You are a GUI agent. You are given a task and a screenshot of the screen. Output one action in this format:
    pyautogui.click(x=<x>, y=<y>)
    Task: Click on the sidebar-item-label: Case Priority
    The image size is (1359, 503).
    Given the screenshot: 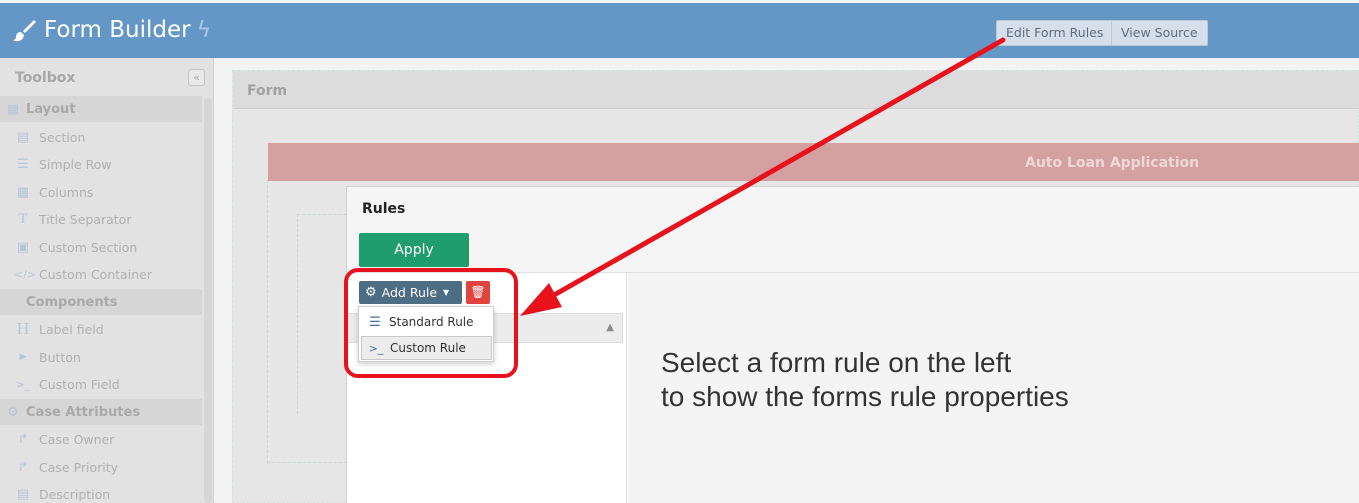 What is the action you would take?
    pyautogui.click(x=79, y=467)
    